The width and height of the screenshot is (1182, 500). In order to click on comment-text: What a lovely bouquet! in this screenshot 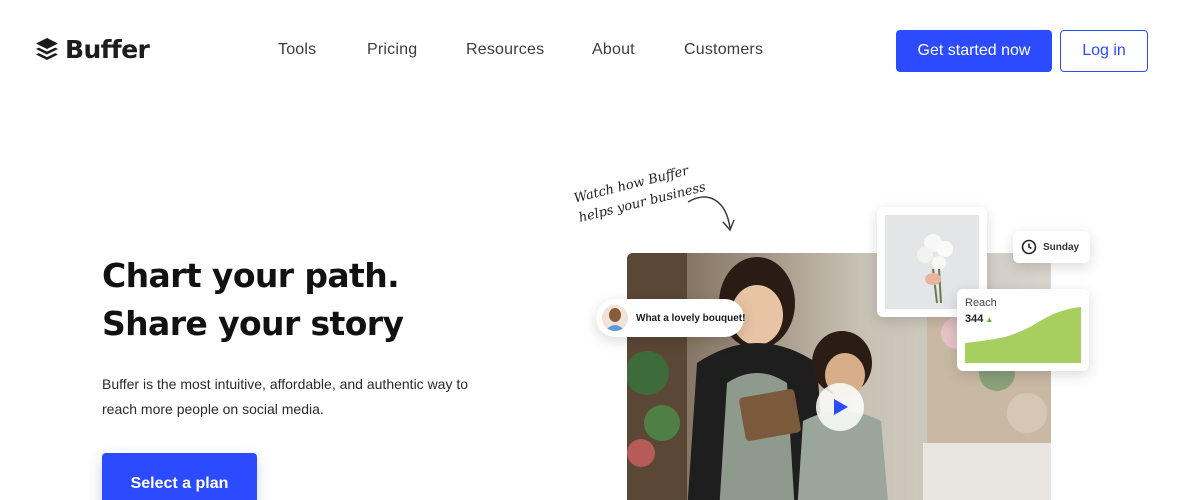, I will do `click(691, 318)`.